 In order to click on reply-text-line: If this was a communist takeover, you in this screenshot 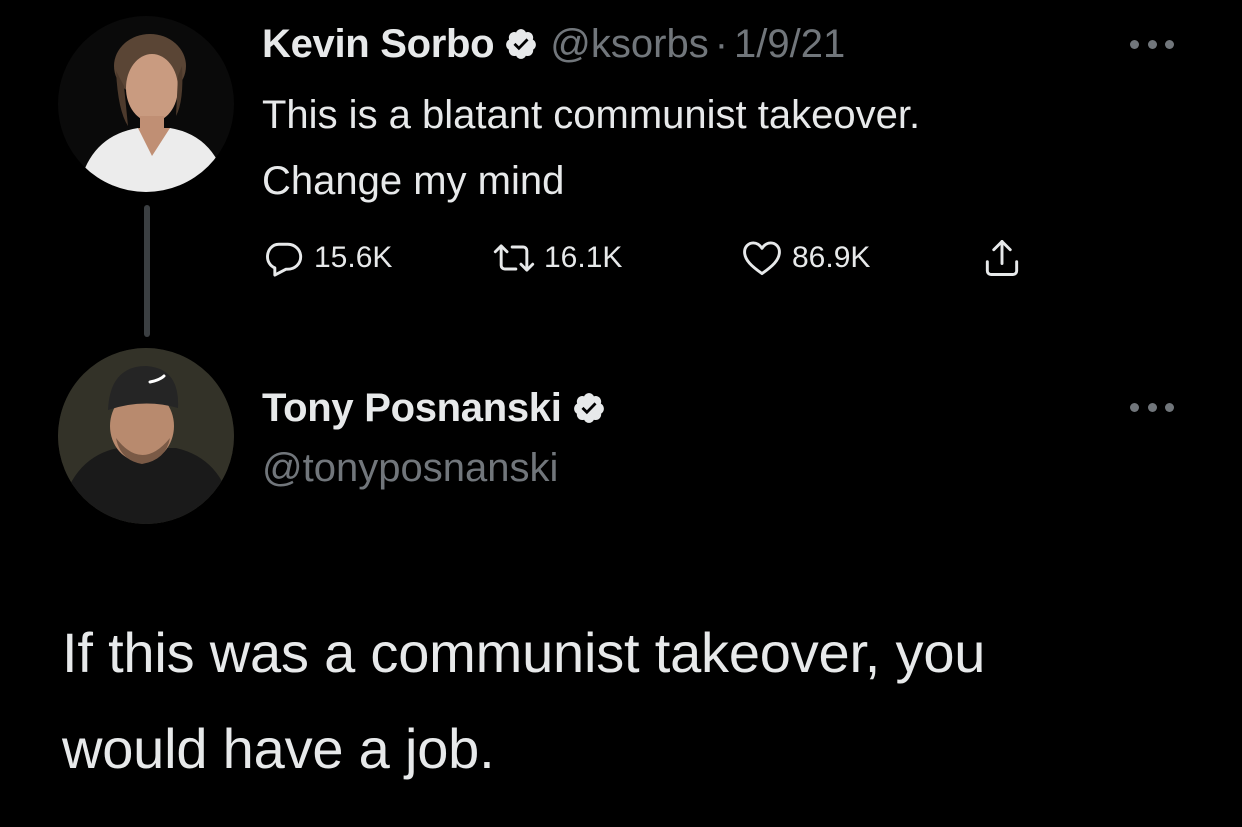, I will do `click(524, 652)`.